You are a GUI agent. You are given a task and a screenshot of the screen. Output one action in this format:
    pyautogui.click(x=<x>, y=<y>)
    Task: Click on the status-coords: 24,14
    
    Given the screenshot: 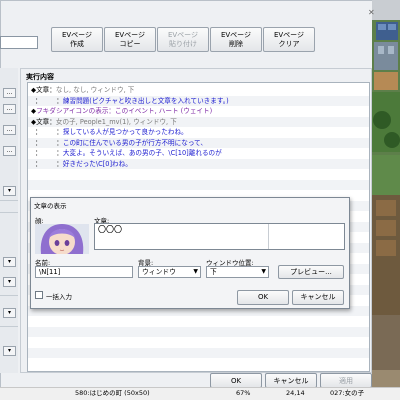 What is the action you would take?
    pyautogui.click(x=295, y=393)
    